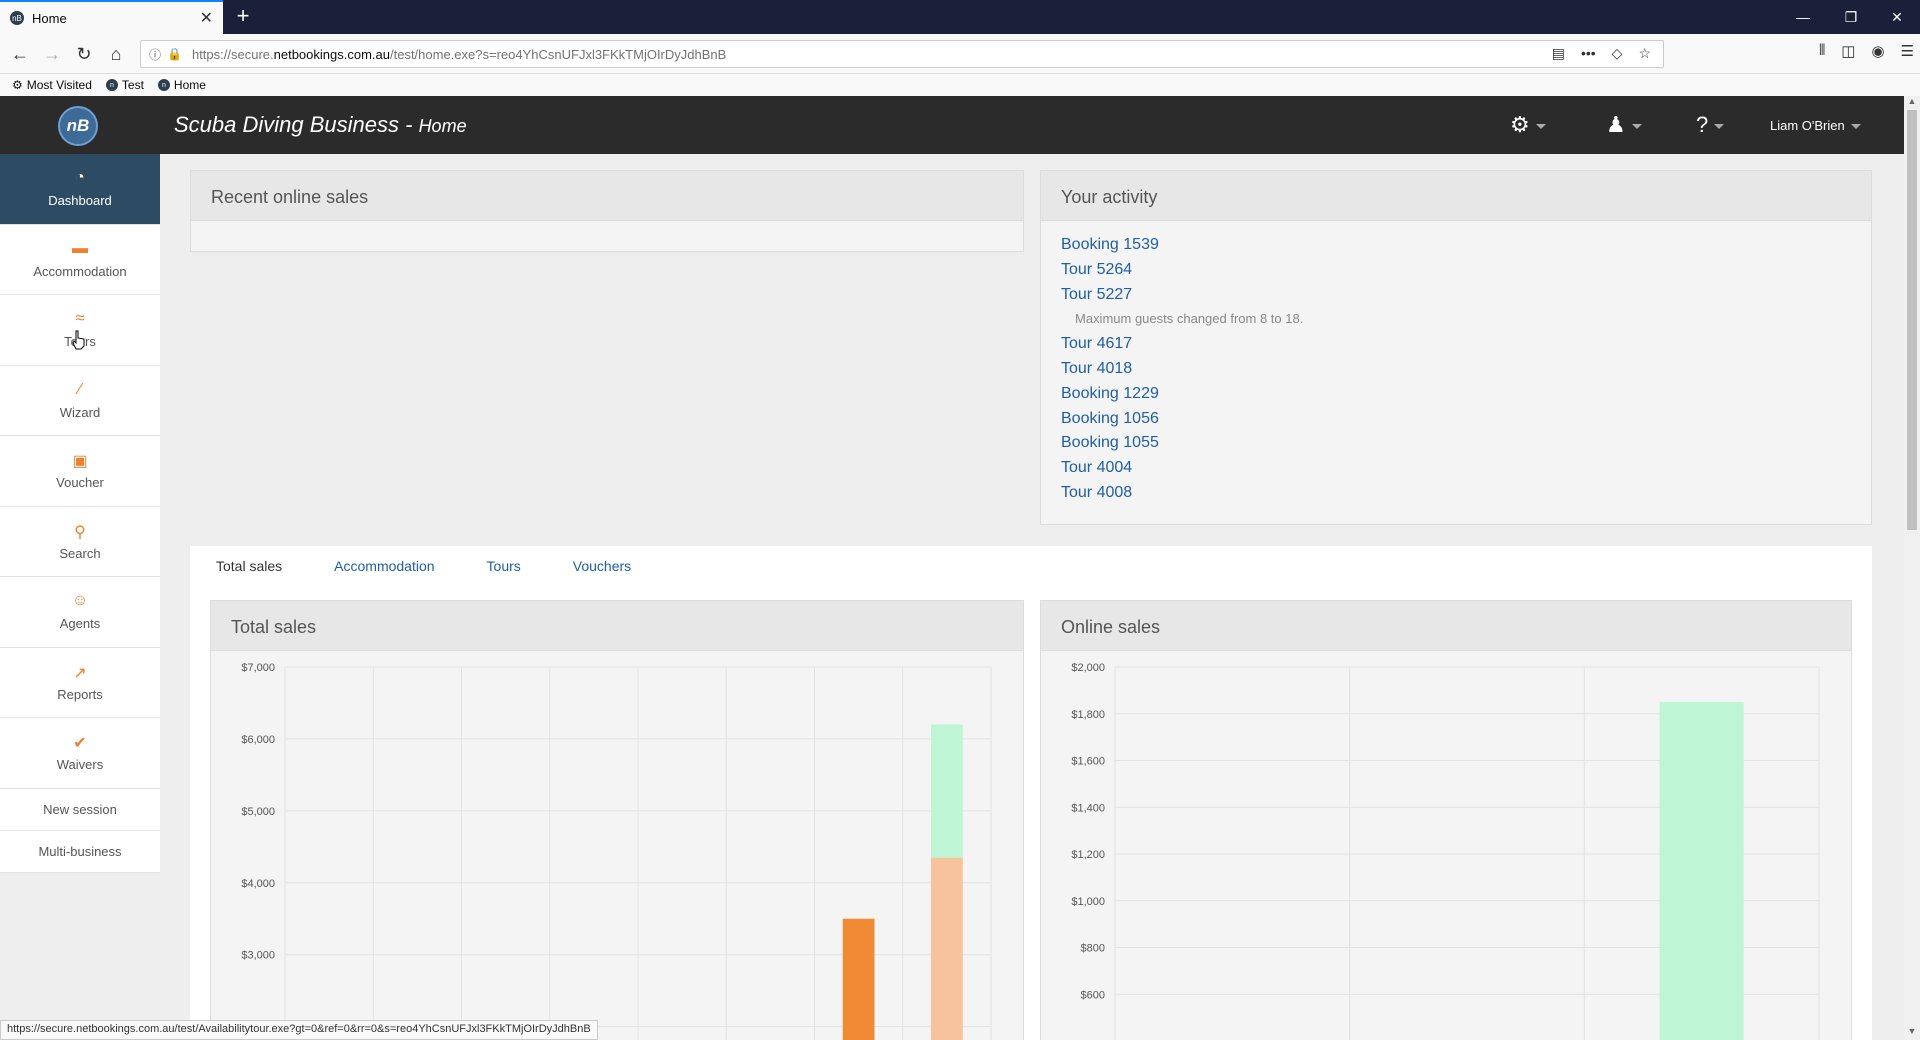 The image size is (1920, 1040). Describe the element at coordinates (80, 612) in the screenshot. I see `sidebar-item-agents: ☺ Agents` at that location.